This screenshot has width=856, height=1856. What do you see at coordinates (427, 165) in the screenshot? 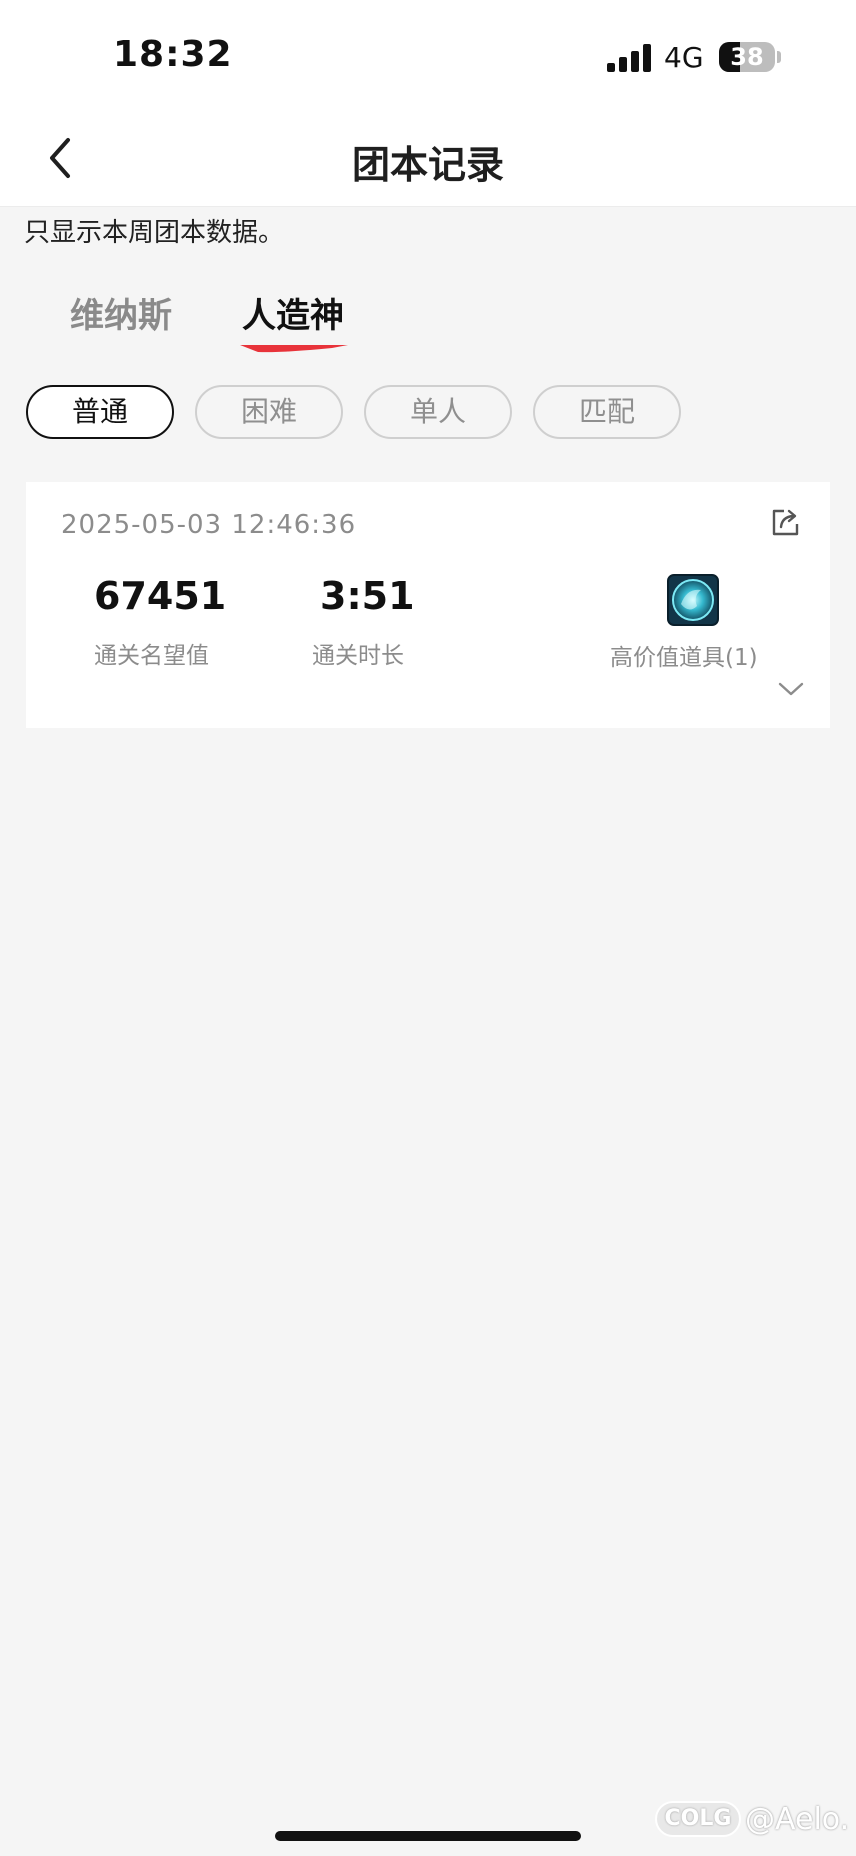
I see `page-title: 团本记录` at bounding box center [427, 165].